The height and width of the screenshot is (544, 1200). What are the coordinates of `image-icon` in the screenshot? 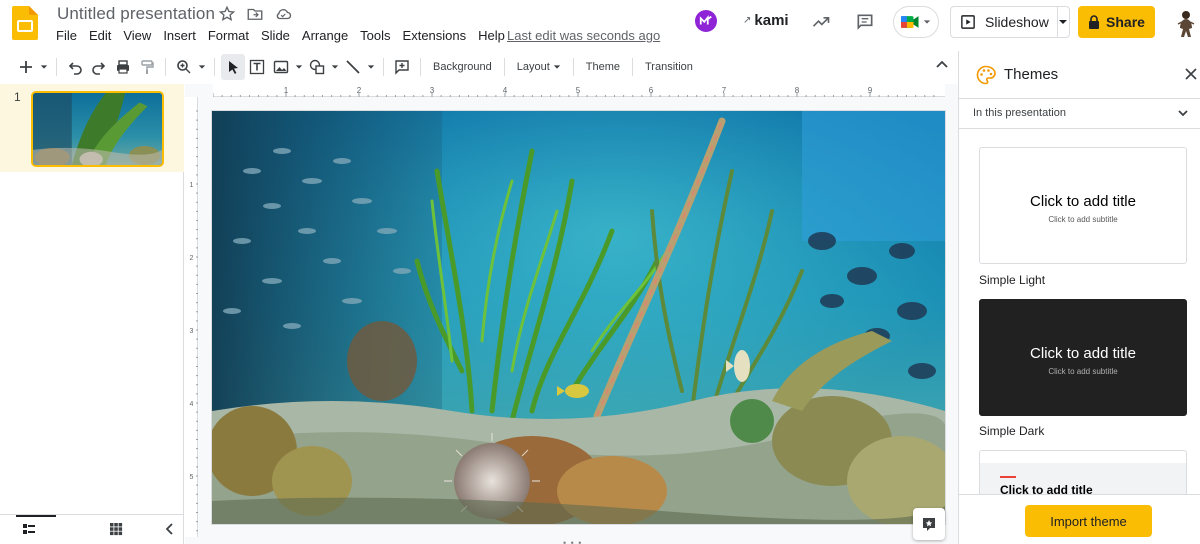 It's located at (281, 67).